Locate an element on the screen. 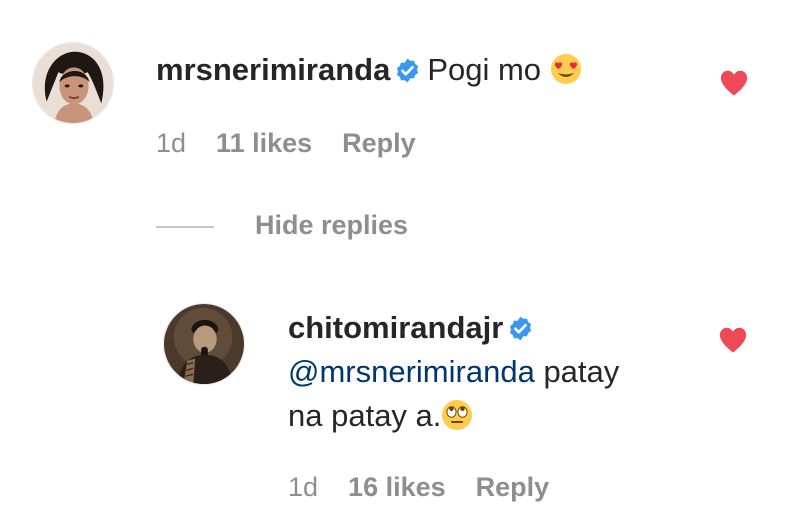 The width and height of the screenshot is (800, 530). reply-username: chitomirandajr is located at coordinates (395, 327).